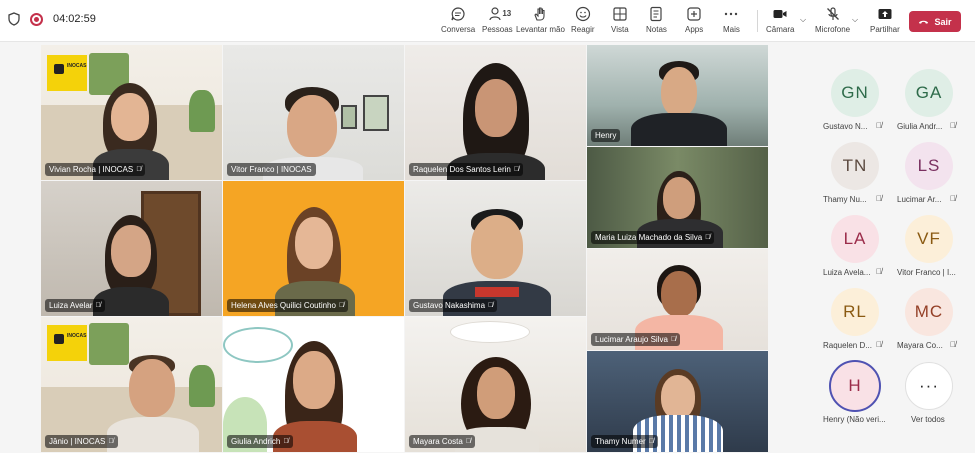 This screenshot has width=975, height=453. What do you see at coordinates (924, 22) in the screenshot?
I see `phone-hangup-icon` at bounding box center [924, 22].